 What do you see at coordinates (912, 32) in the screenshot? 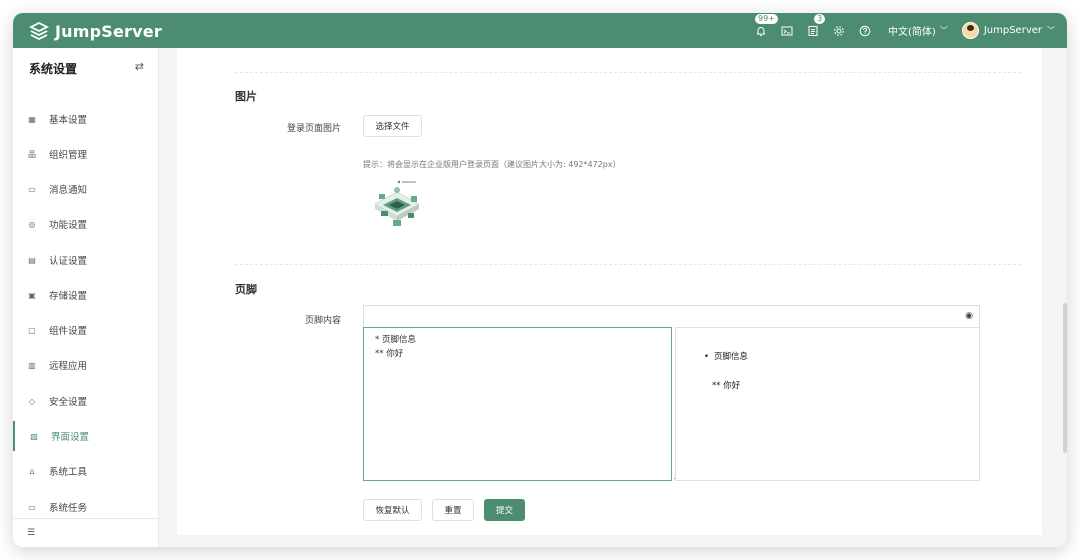
I see `language-label: 中文(简体)` at bounding box center [912, 32].